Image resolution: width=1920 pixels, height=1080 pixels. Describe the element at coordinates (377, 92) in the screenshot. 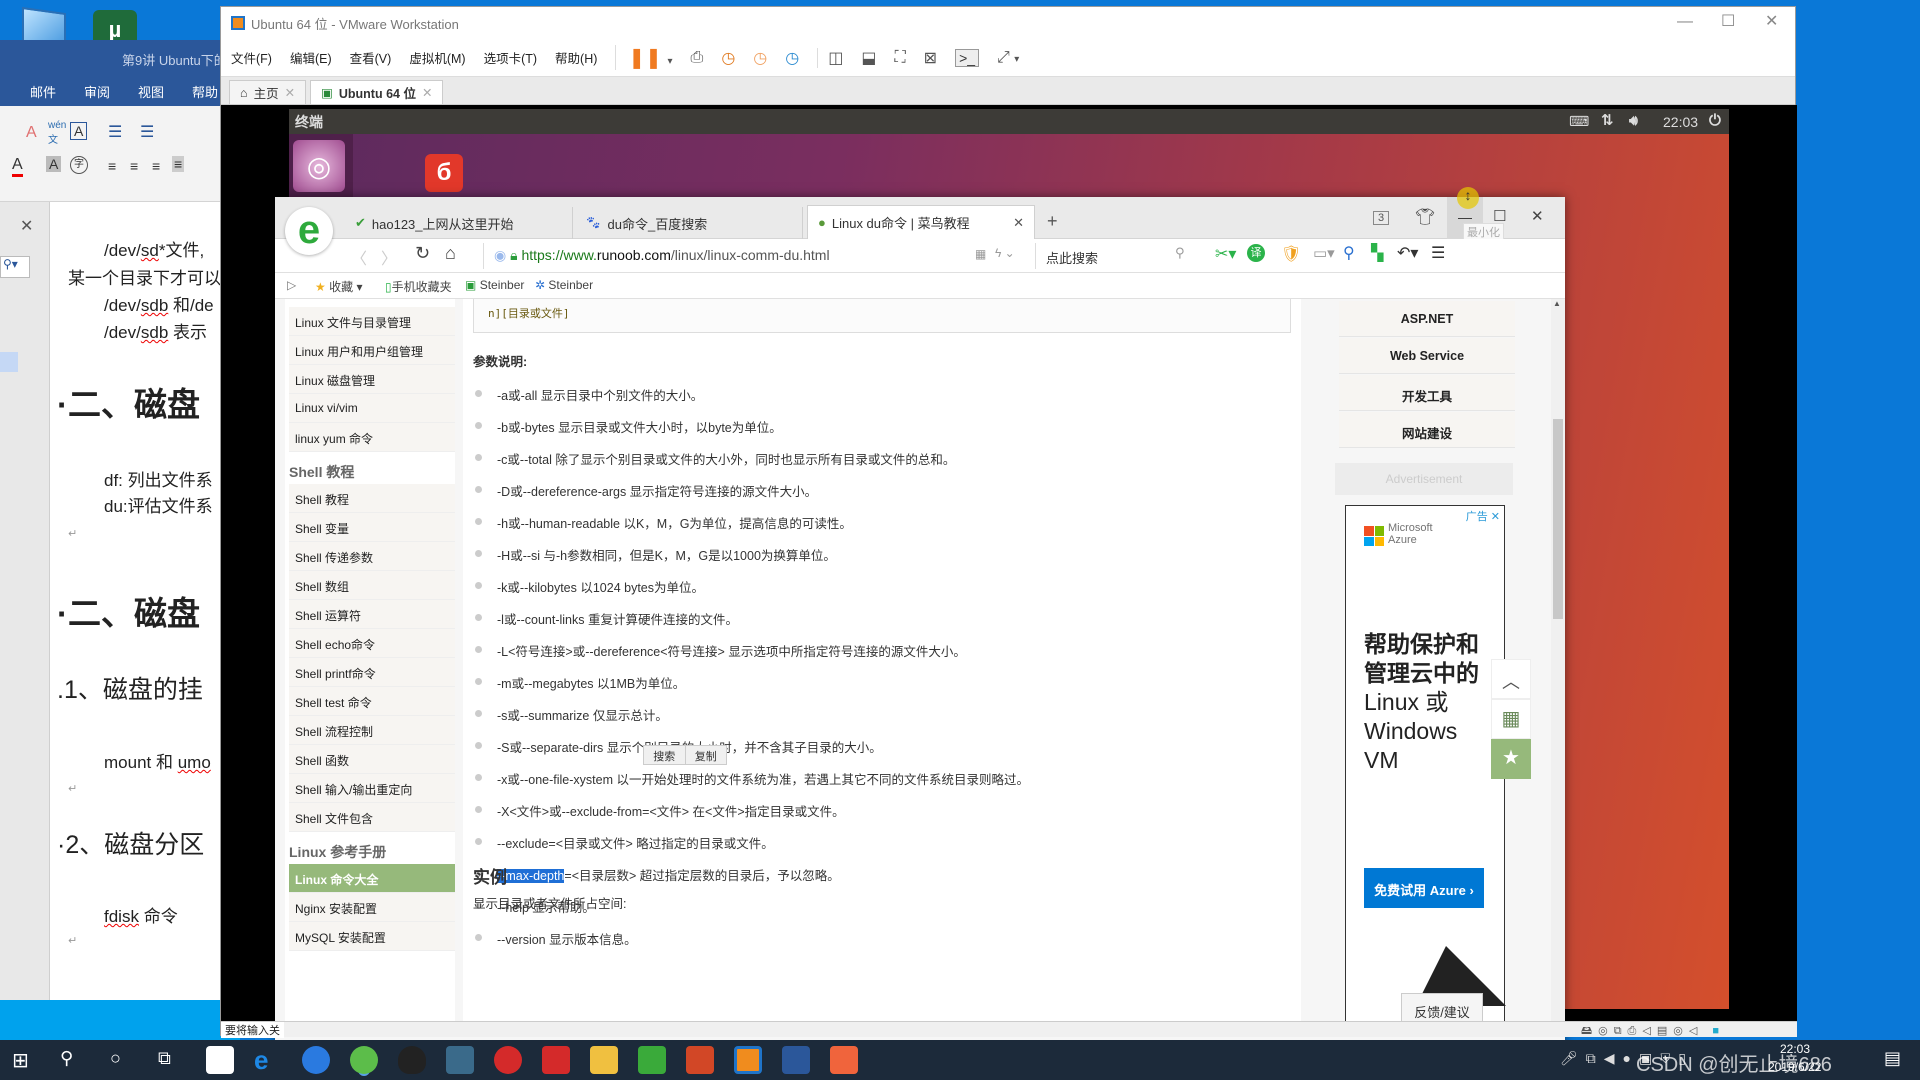

I see `vm-tab-ubuntu: ▣ Ubuntu 64 位 ✕` at that location.